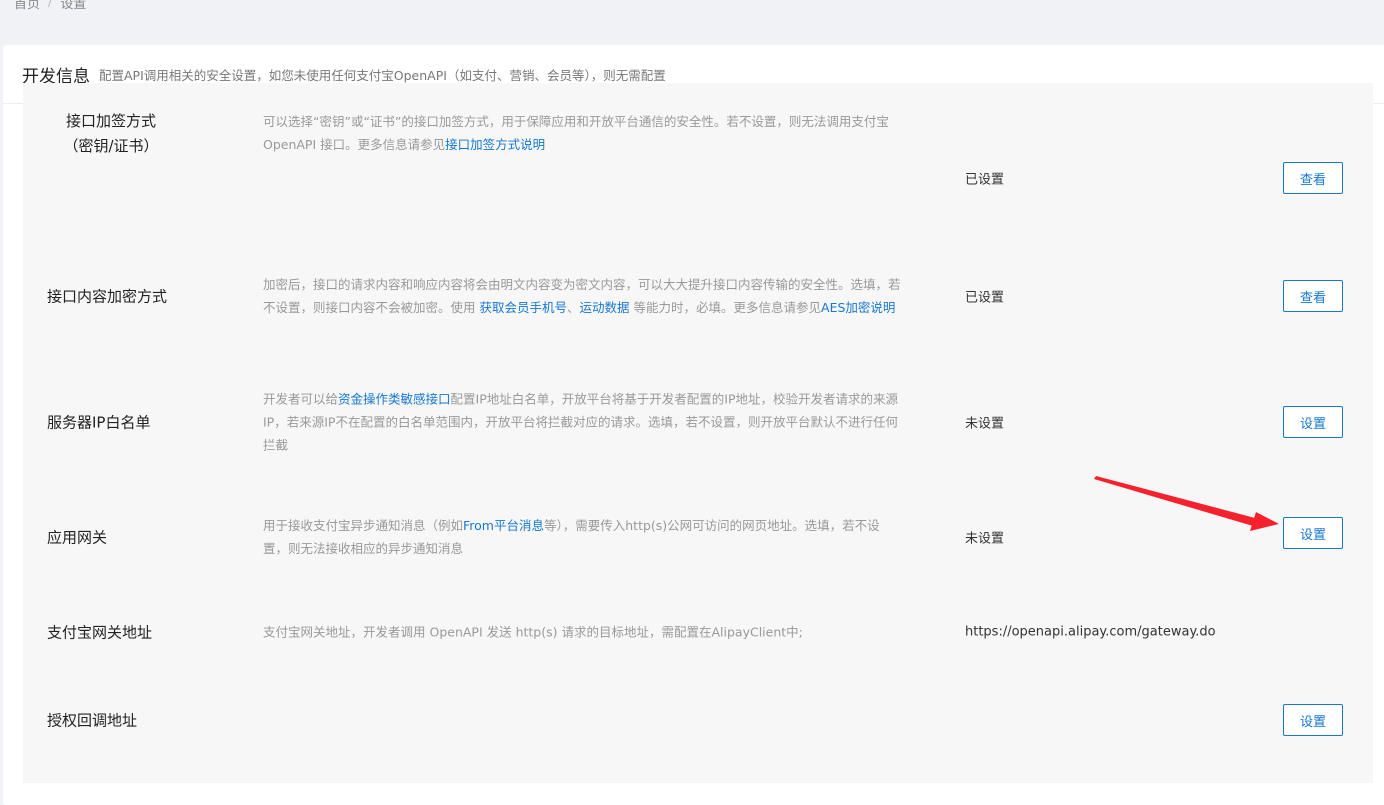 Image resolution: width=1384 pixels, height=805 pixels. What do you see at coordinates (523, 307) in the screenshot?
I see `member-phone-link: 获取会员手机号` at bounding box center [523, 307].